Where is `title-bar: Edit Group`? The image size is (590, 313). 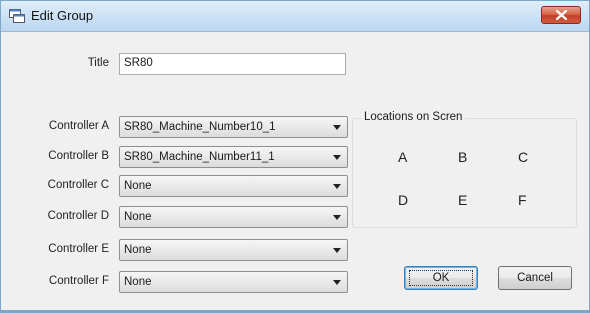 title-bar: Edit Group is located at coordinates (295, 16).